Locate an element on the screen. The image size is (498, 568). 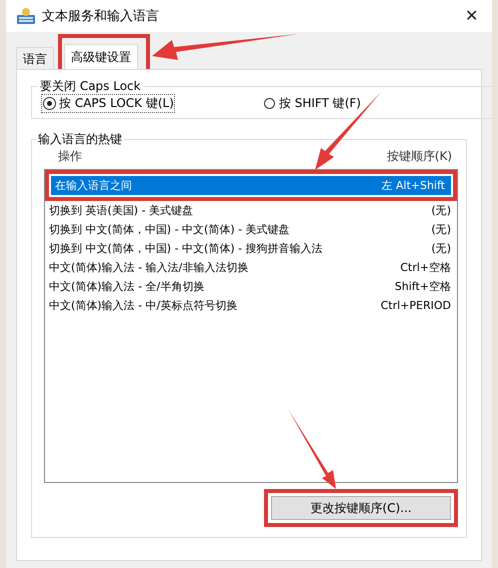
radio-option: 按 SHIFT 键(F) is located at coordinates (373, 103).